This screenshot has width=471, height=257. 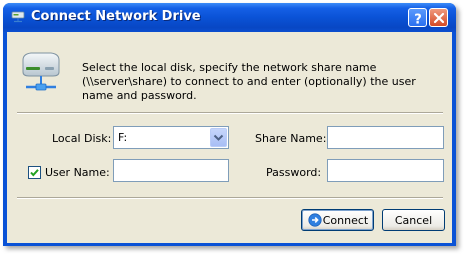 I want to click on local-disk-value: F:, so click(x=123, y=137).